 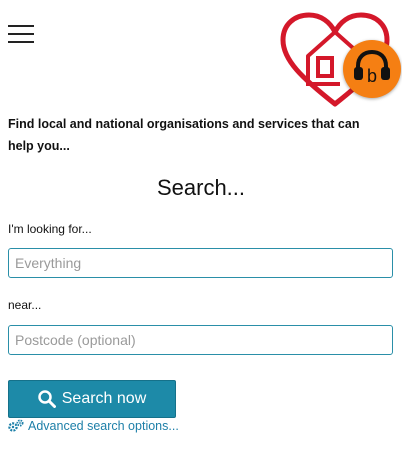 I want to click on audio-assist-button: b, so click(x=372, y=69).